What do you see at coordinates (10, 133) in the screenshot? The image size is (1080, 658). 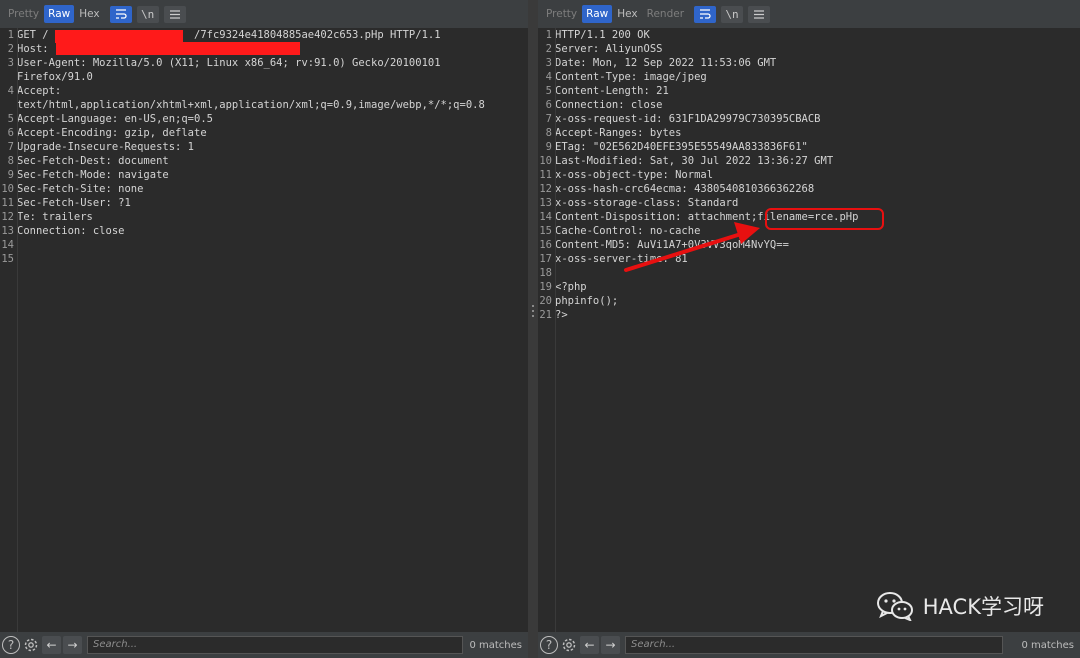 I see `line-number: 6` at bounding box center [10, 133].